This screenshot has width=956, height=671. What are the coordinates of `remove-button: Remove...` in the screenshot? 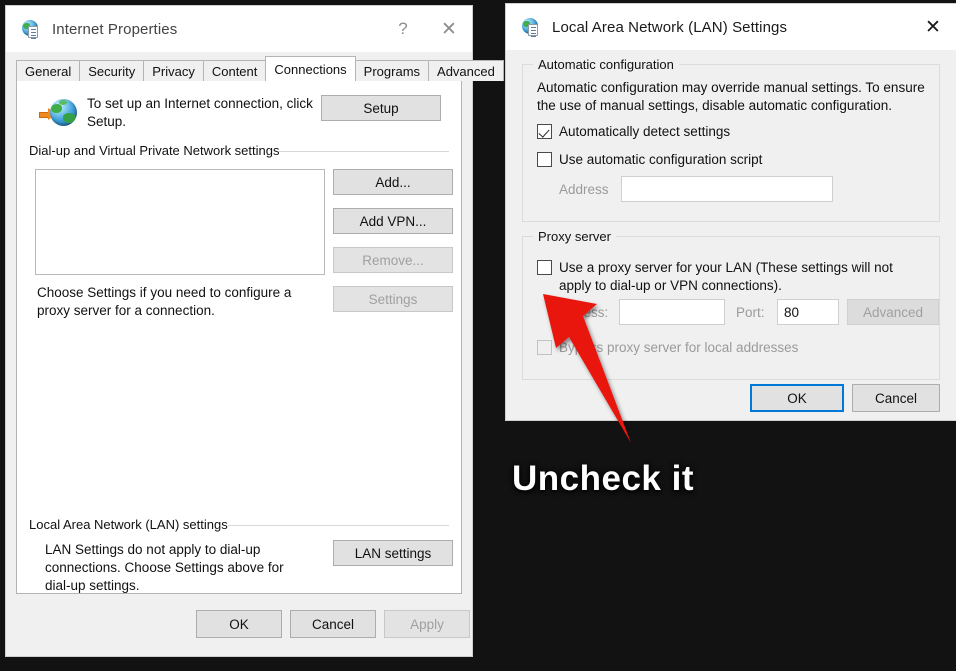 It's located at (393, 260).